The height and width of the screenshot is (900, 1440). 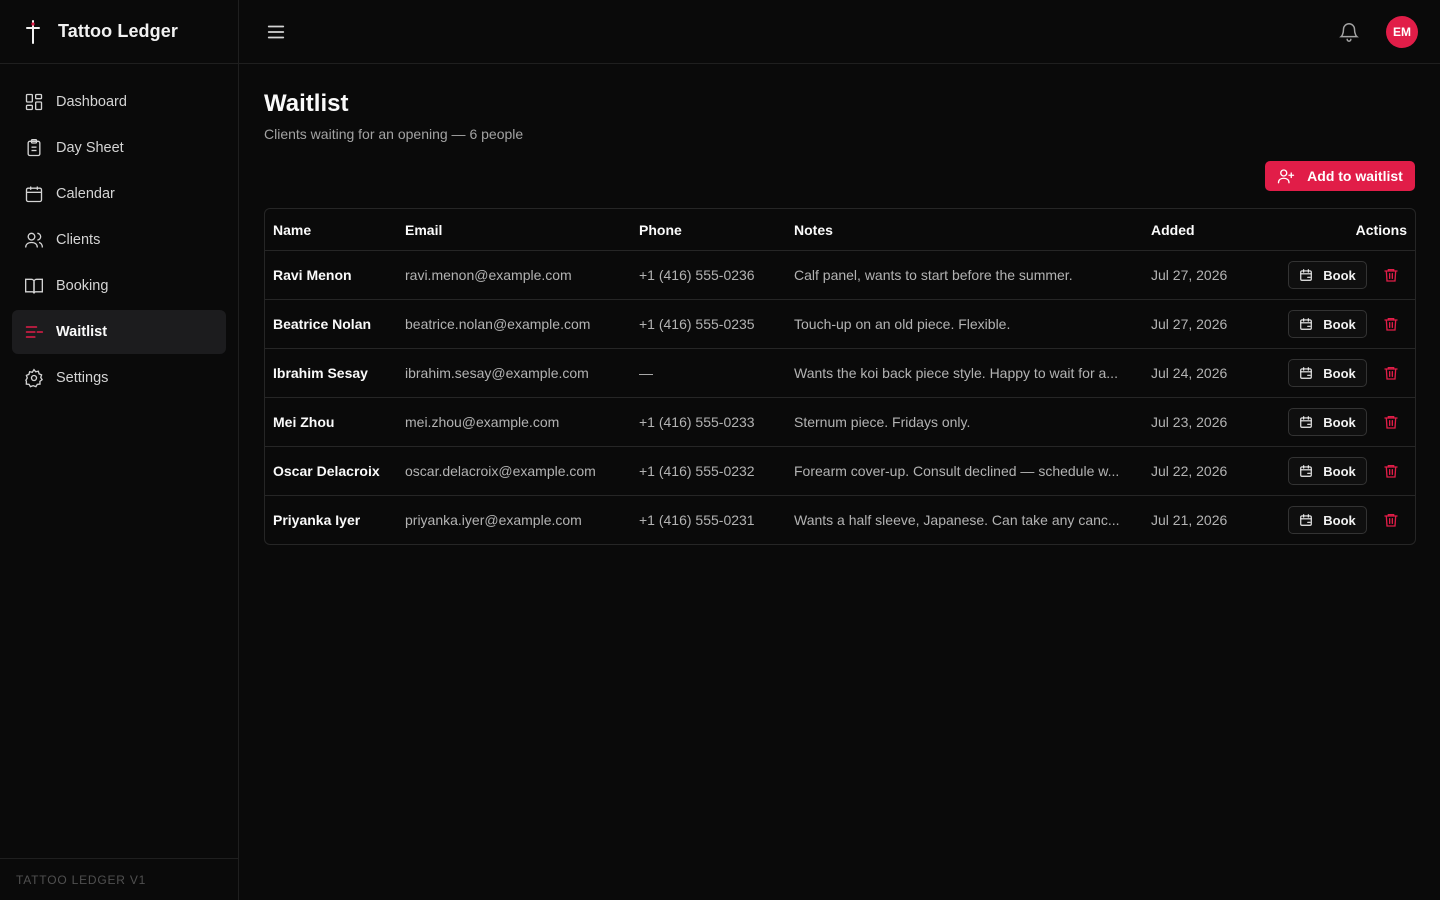 I want to click on sidebar-item-settings: Settings, so click(x=119, y=378).